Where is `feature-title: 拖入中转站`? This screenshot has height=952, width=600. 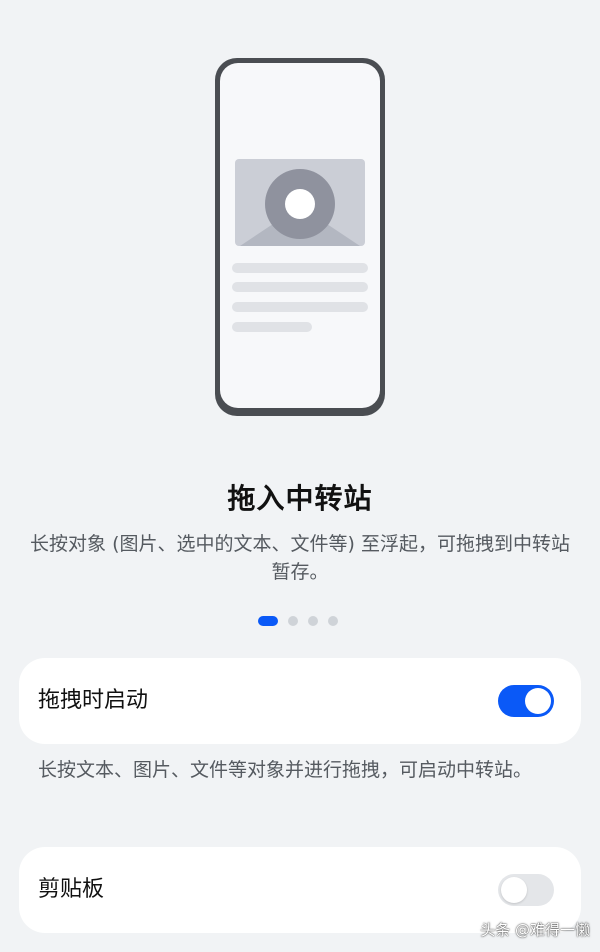 feature-title: 拖入中转站 is located at coordinates (300, 498).